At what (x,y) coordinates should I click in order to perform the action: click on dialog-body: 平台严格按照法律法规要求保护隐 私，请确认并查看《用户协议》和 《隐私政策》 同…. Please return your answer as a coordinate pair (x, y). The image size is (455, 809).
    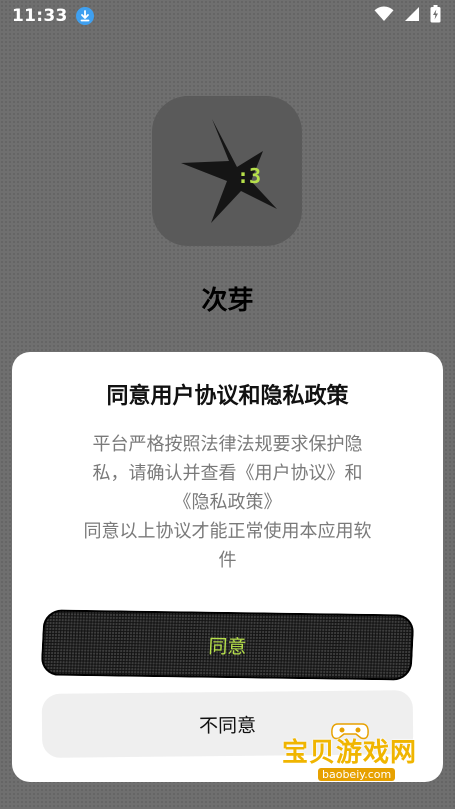
    Looking at the image, I should click on (227, 502).